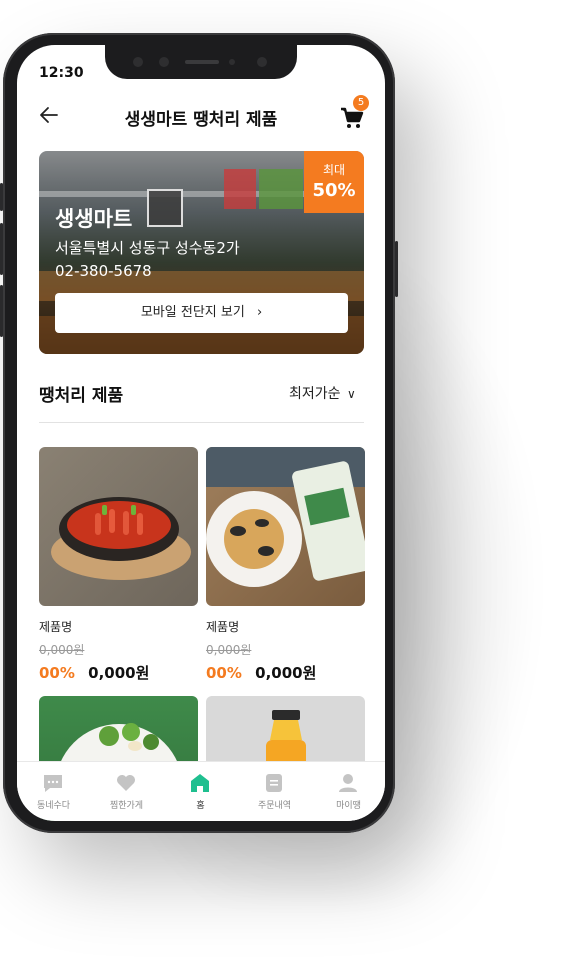  I want to click on page-title: 생생마트 땡처리 제품, so click(201, 120).